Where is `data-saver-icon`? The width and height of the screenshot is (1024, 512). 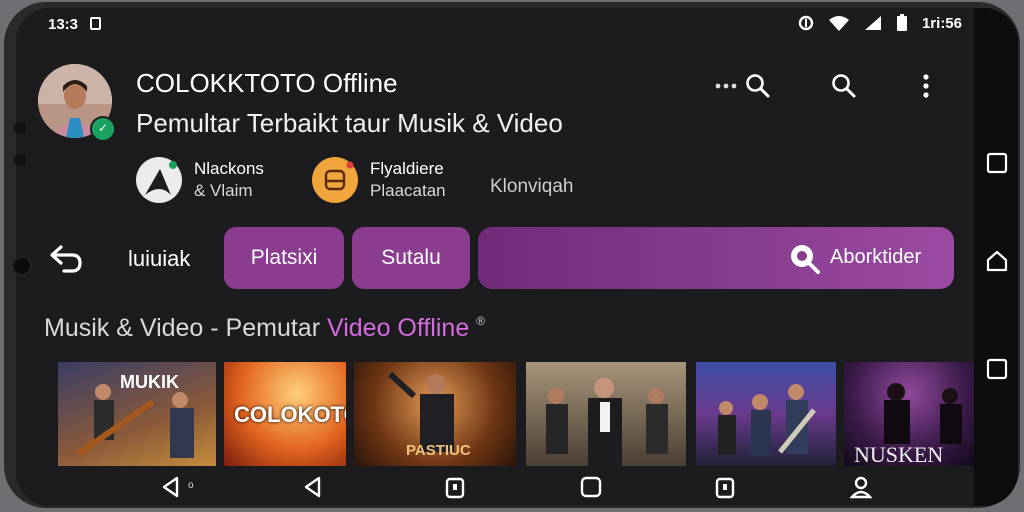
data-saver-icon is located at coordinates (806, 23).